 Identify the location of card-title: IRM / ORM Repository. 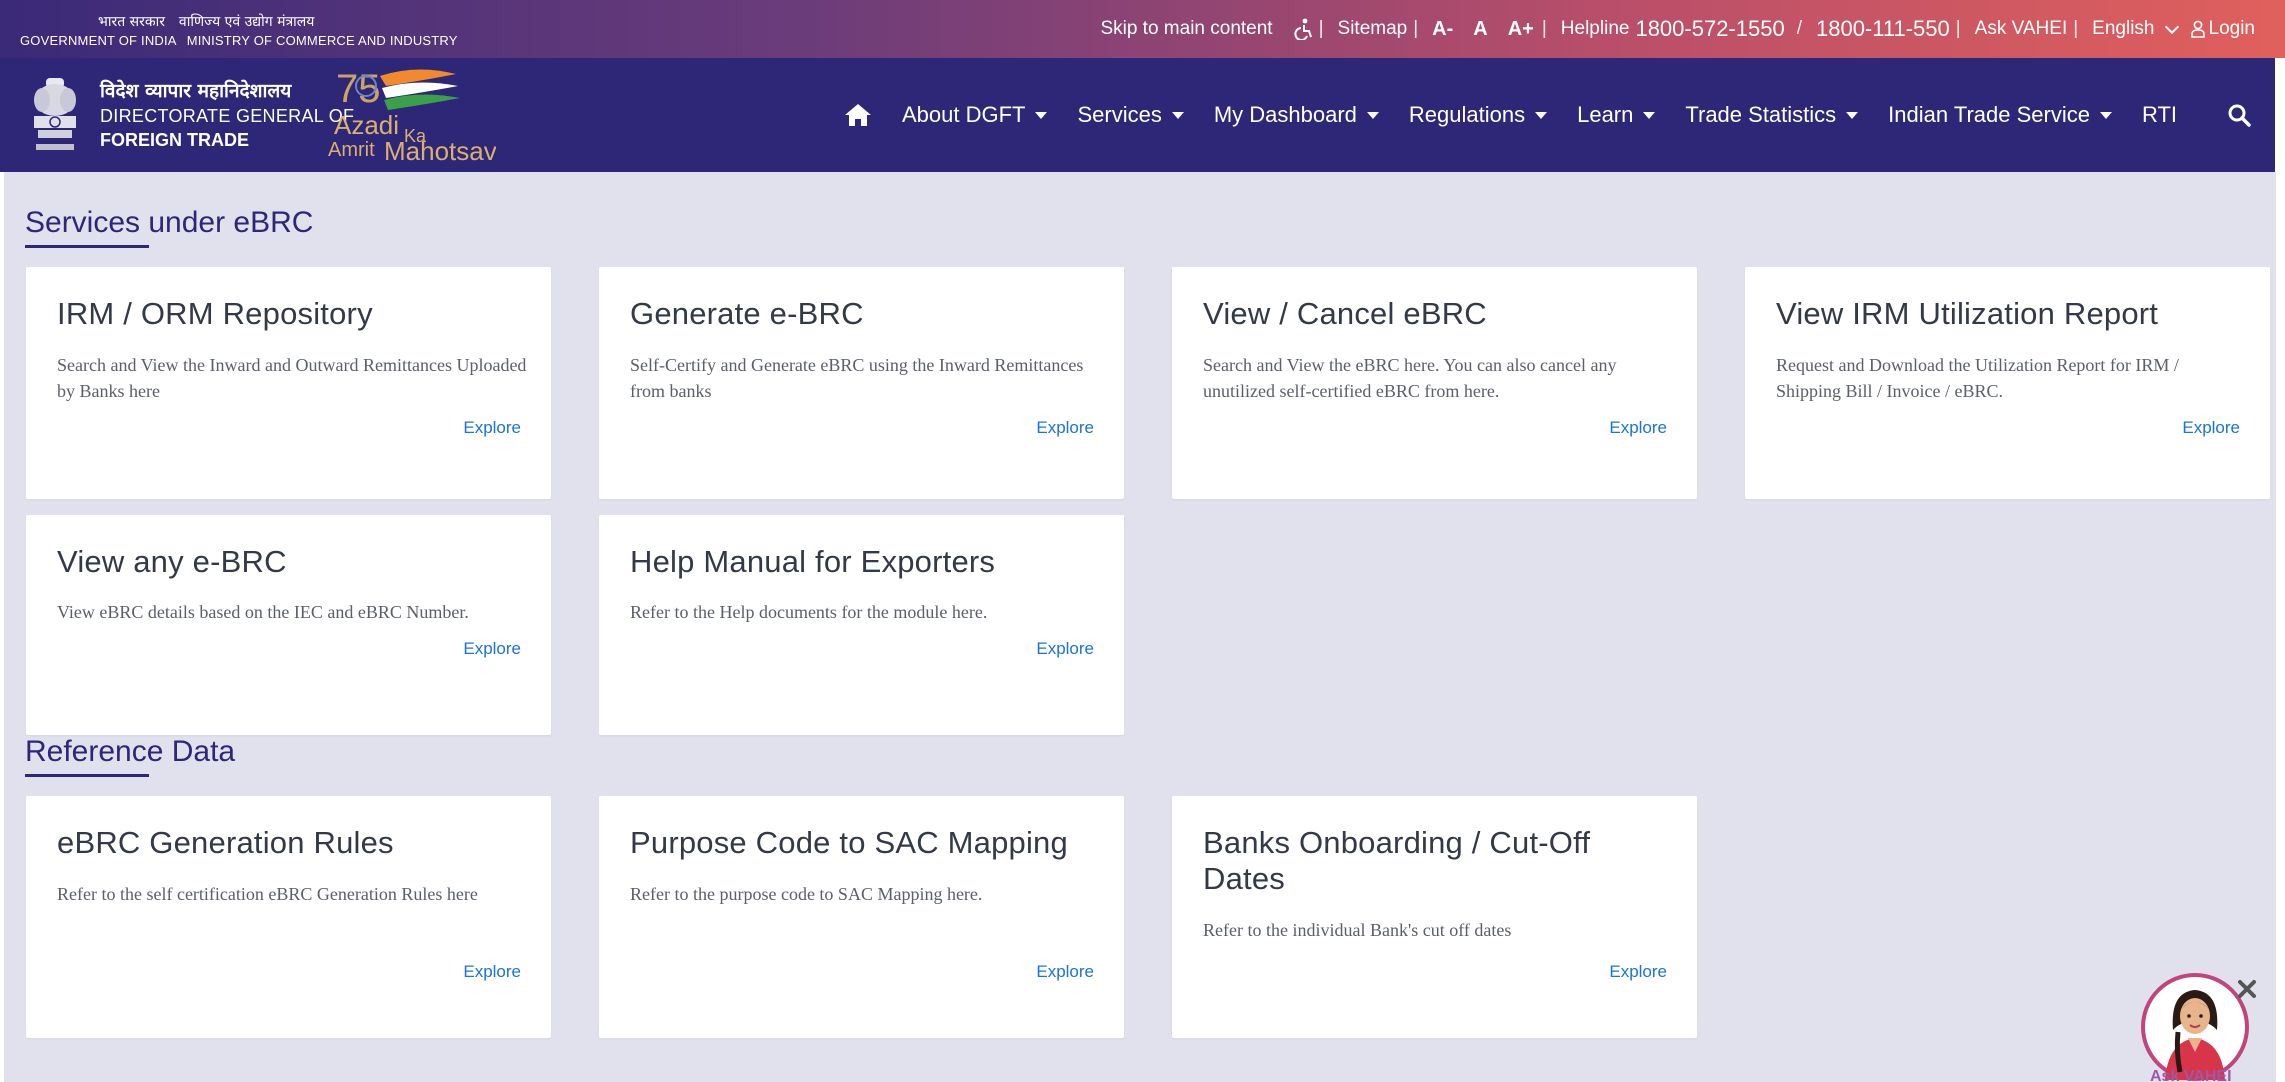
(215, 313).